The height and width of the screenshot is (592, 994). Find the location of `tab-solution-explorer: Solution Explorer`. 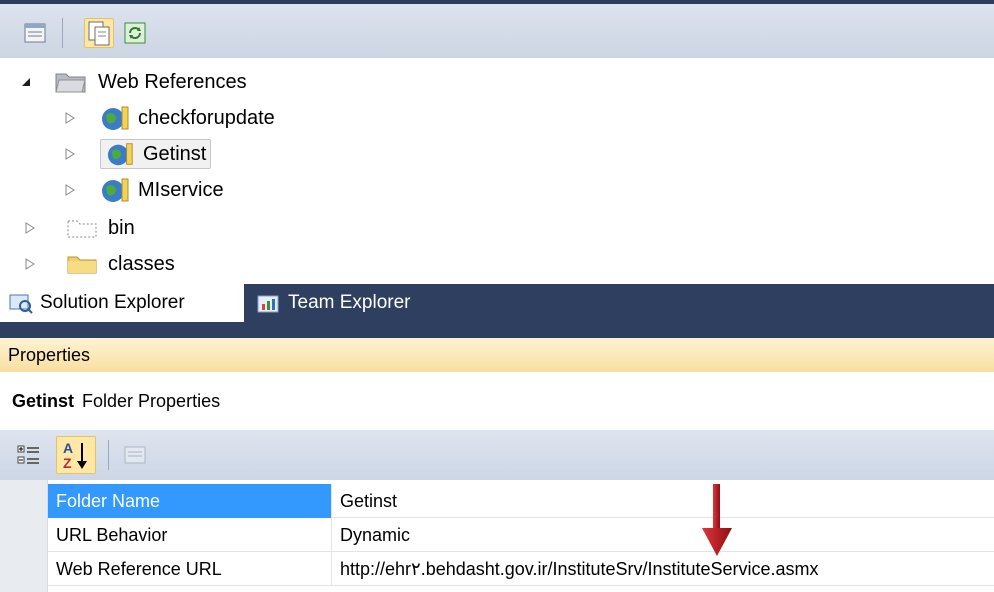

tab-solution-explorer: Solution Explorer is located at coordinates (122, 303).